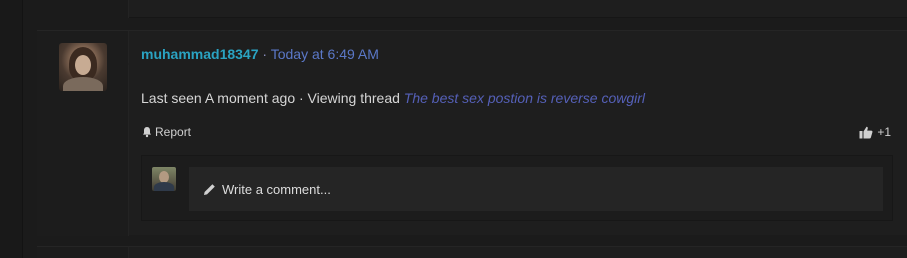 The width and height of the screenshot is (907, 258). I want to click on user-avatar, so click(83, 67).